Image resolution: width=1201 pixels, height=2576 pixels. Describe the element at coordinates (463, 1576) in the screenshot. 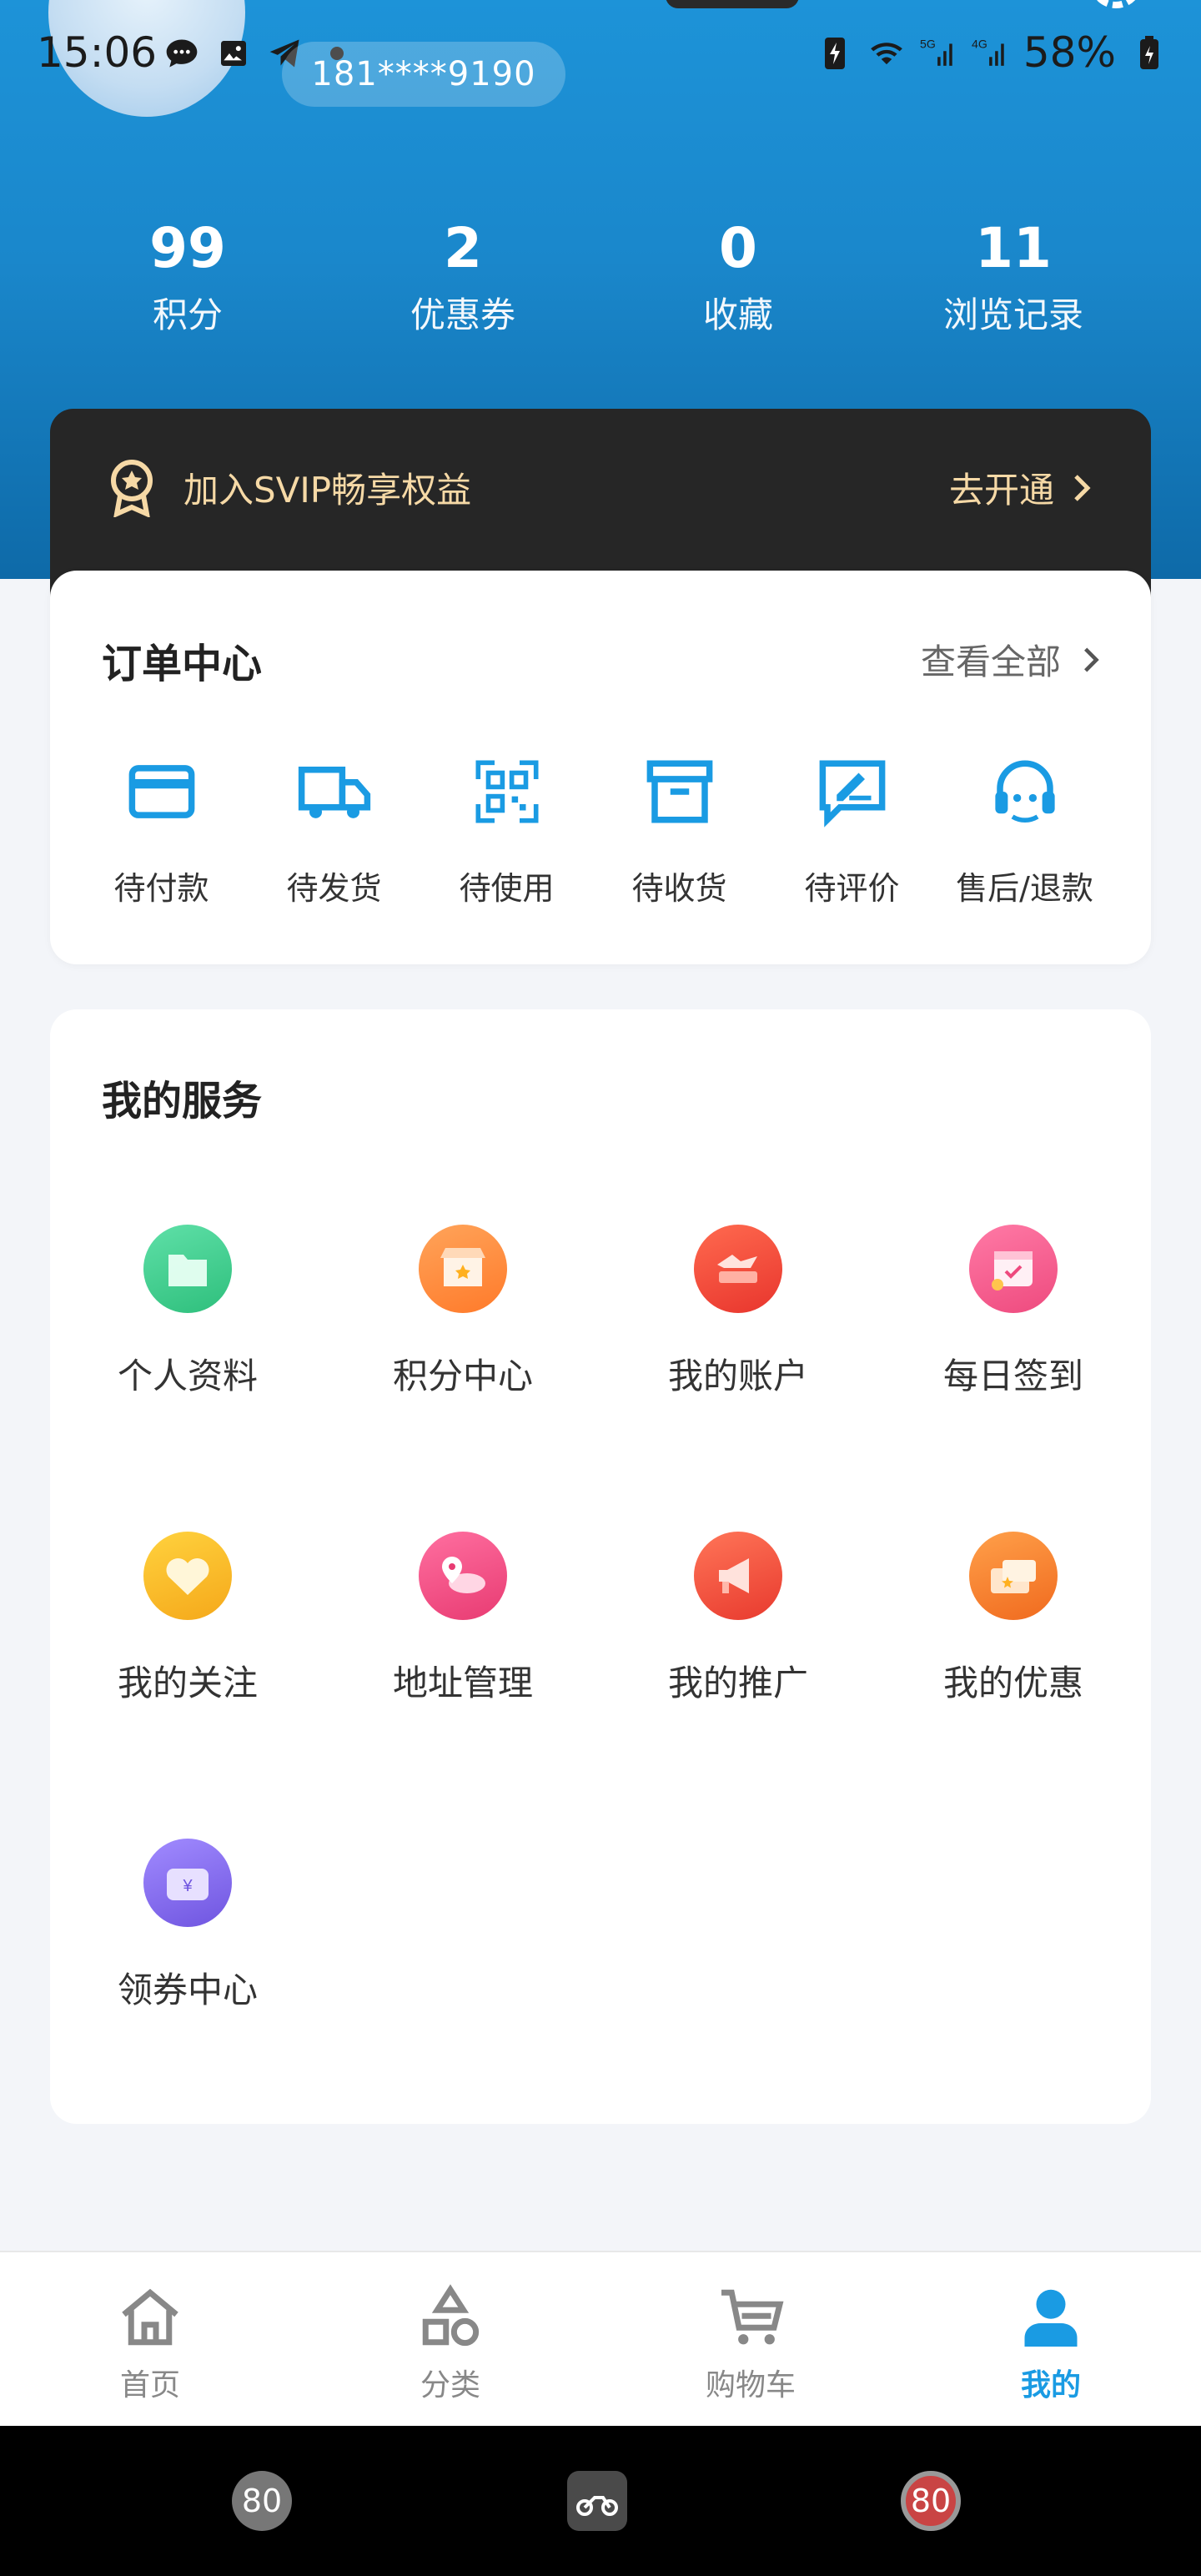

I see `location-icon` at that location.